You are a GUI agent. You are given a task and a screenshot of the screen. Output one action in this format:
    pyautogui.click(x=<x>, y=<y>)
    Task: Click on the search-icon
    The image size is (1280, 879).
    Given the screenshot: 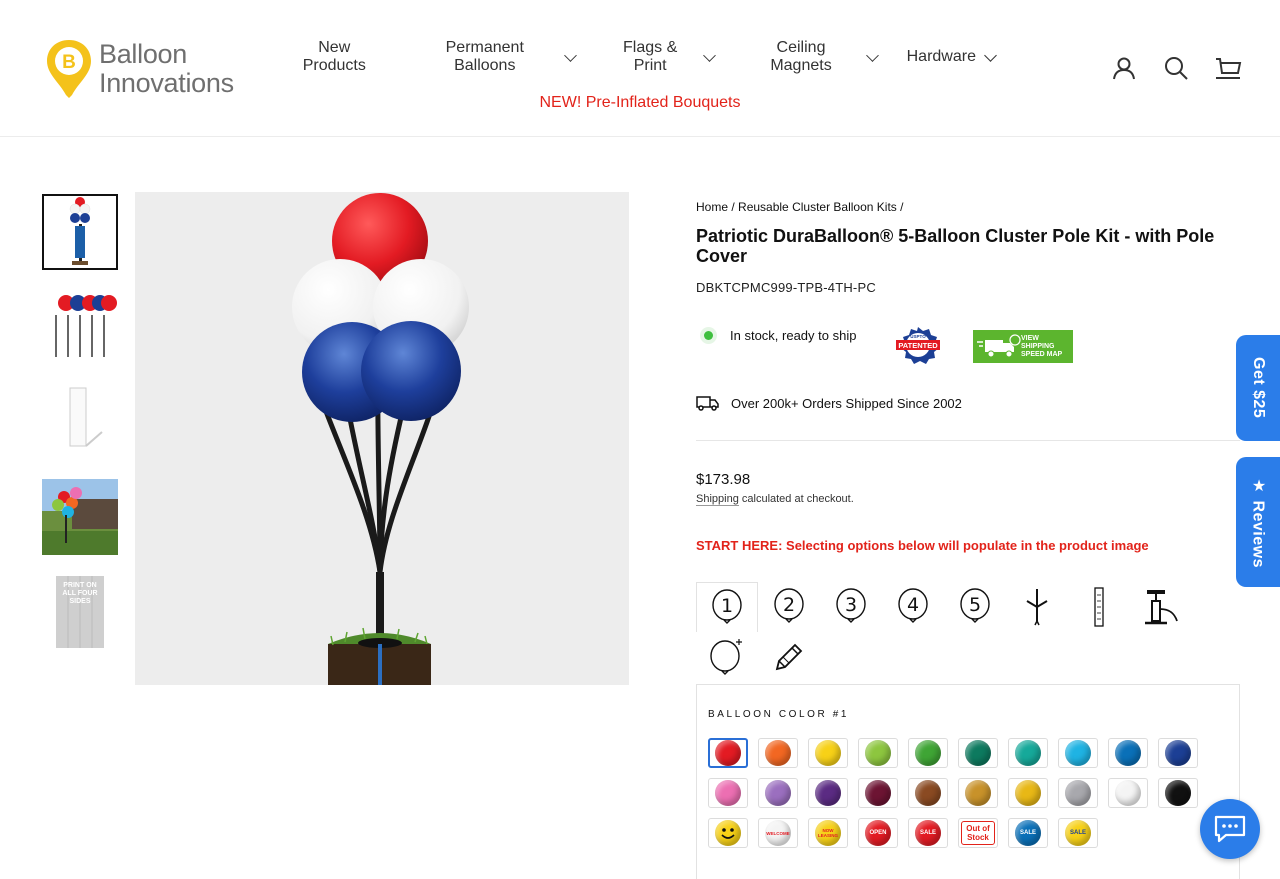 What is the action you would take?
    pyautogui.click(x=1176, y=68)
    